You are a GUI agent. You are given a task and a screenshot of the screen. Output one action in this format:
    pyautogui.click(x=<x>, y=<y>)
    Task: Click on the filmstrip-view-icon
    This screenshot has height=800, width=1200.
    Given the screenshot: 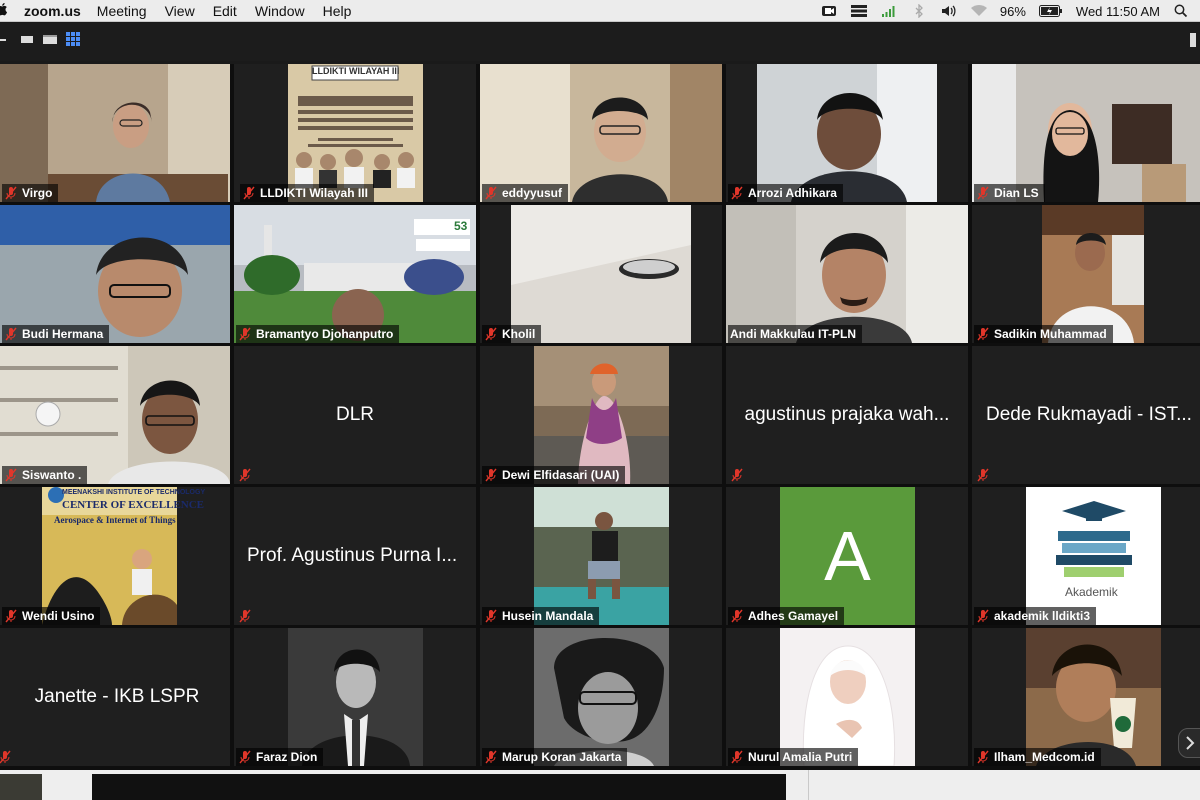 What is the action you would take?
    pyautogui.click(x=49, y=38)
    